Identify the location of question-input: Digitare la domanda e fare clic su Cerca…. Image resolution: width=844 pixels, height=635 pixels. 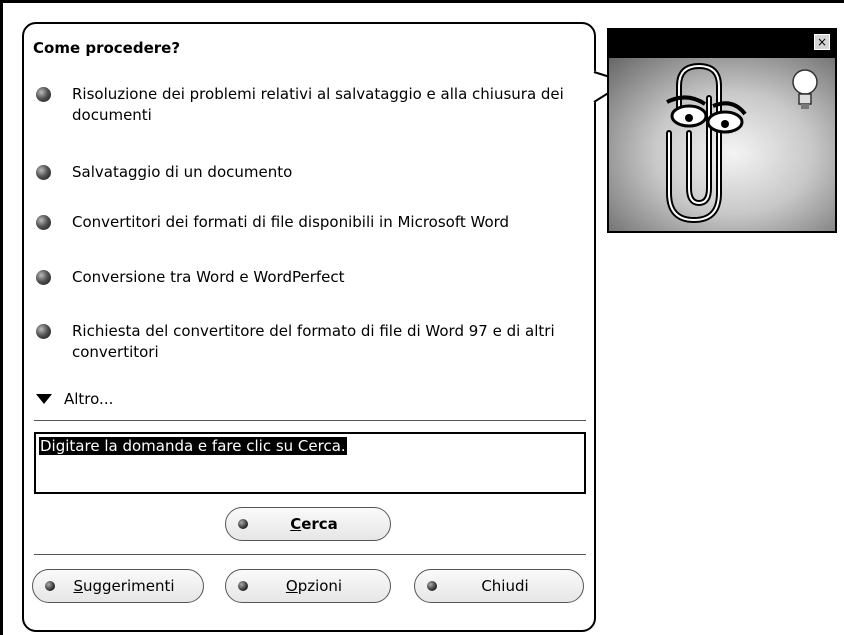
(310, 463).